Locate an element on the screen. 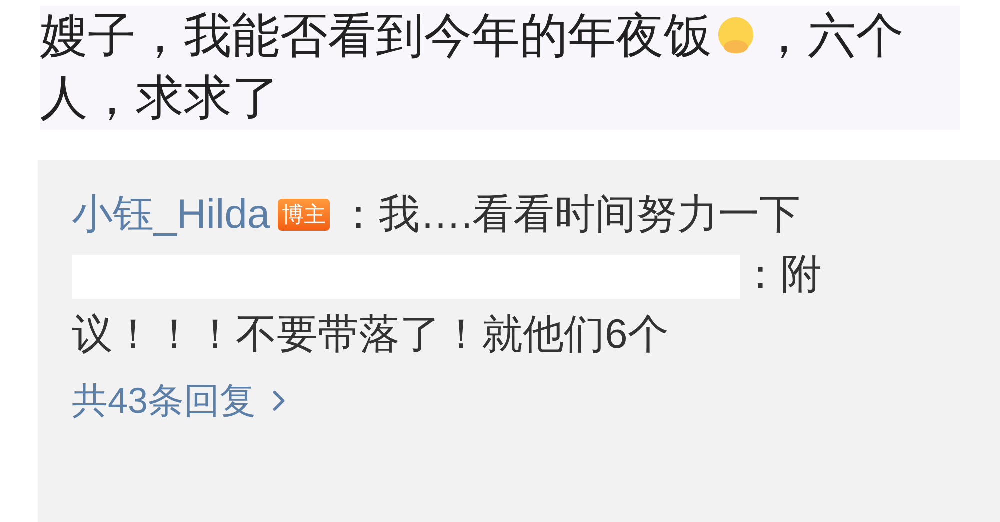 The height and width of the screenshot is (522, 1000). author-badge: 博主 is located at coordinates (304, 215).